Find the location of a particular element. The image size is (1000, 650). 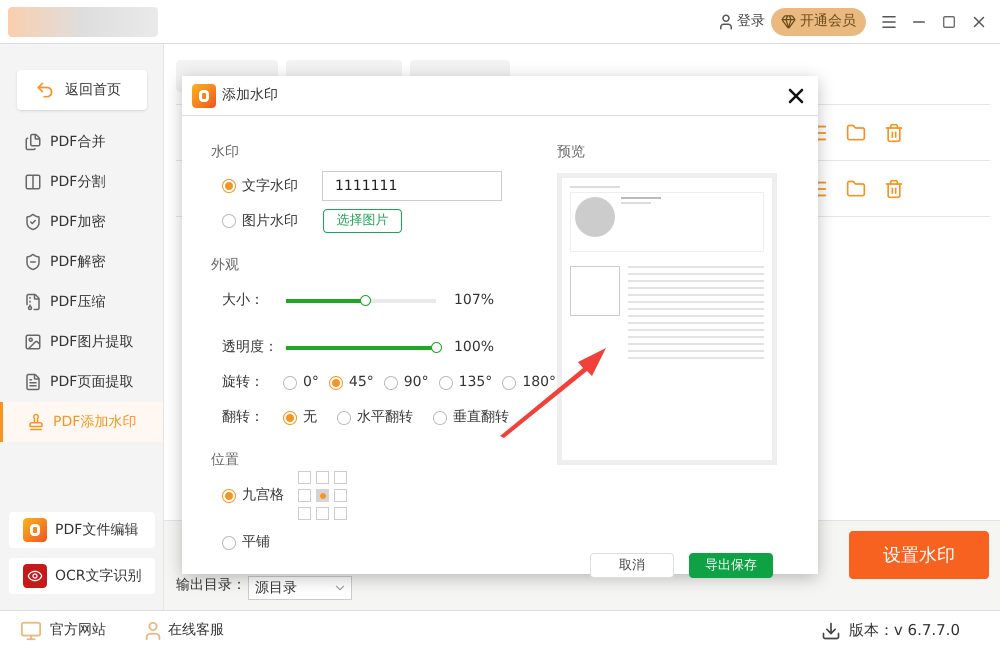

slider-label: 大小： is located at coordinates (243, 300).